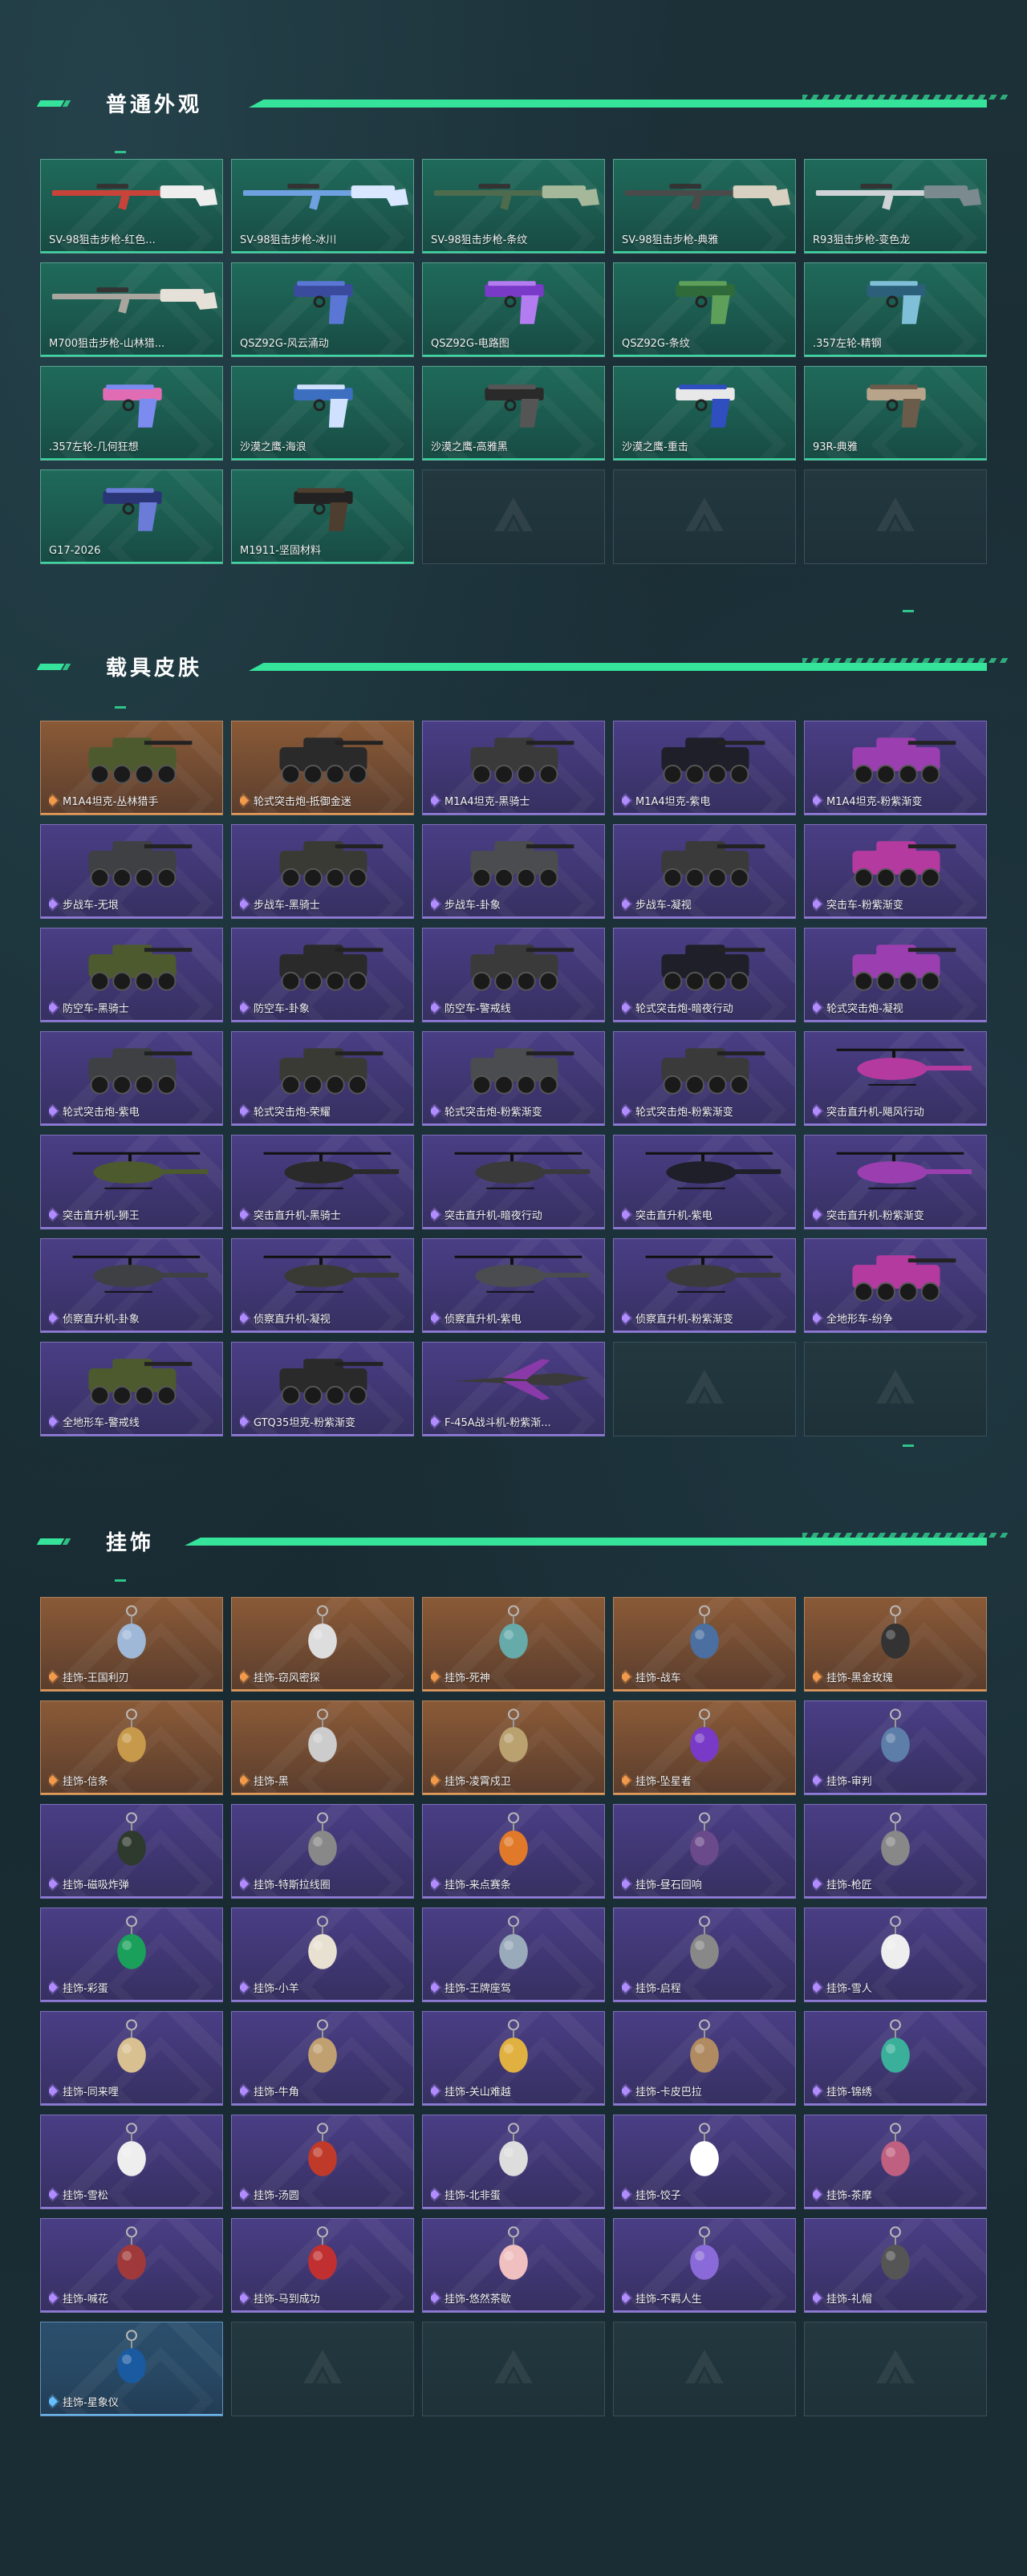  What do you see at coordinates (895, 2162) in the screenshot?
I see `charms-card: 挂饰-茶摩` at bounding box center [895, 2162].